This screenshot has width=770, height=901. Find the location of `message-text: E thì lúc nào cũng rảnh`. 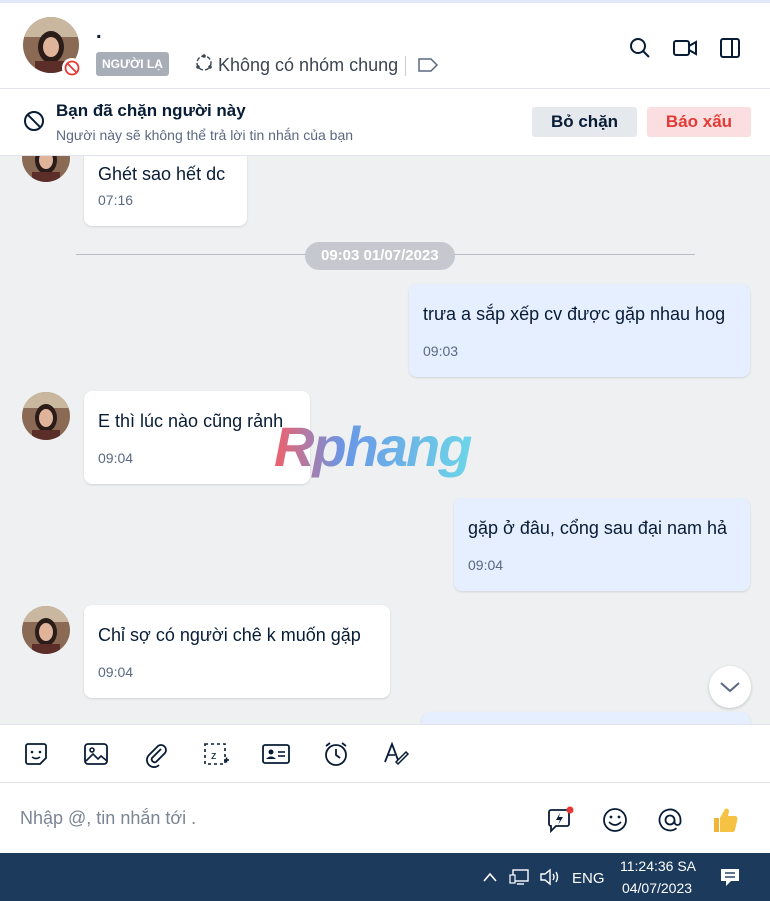

message-text: E thì lúc nào cũng rảnh is located at coordinates (191, 421).